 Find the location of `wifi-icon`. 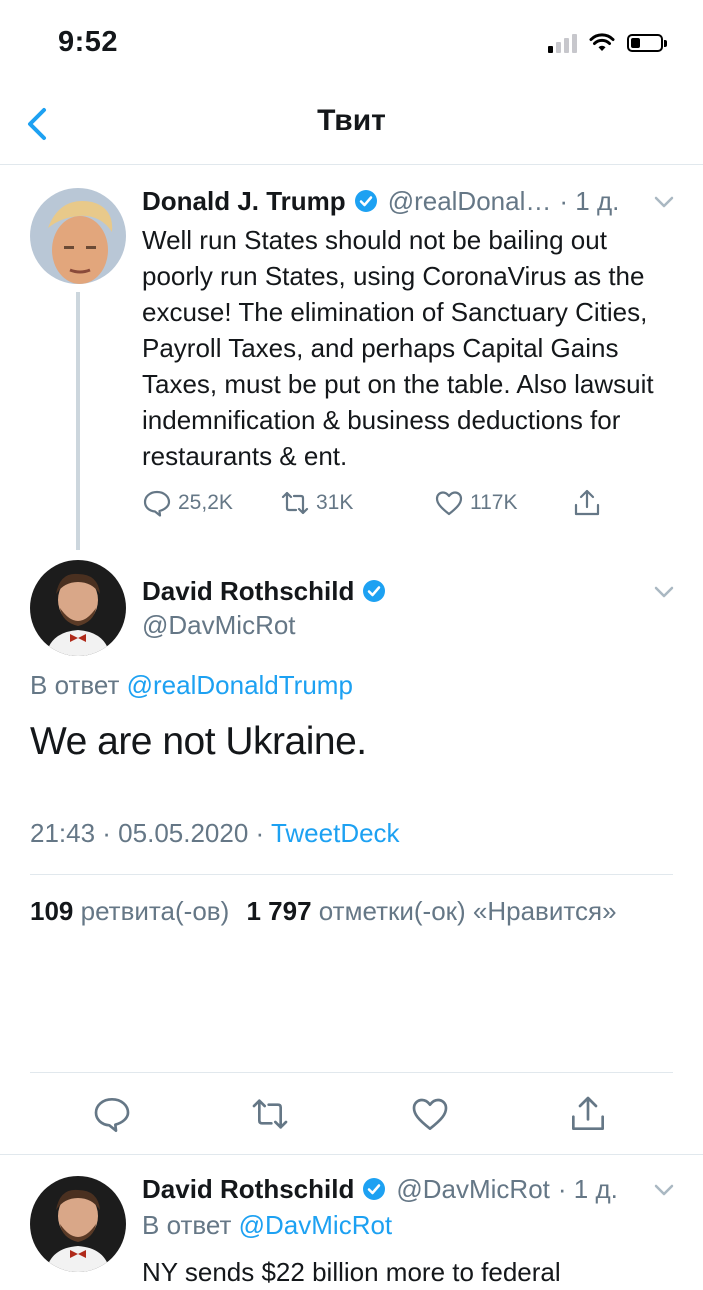

wifi-icon is located at coordinates (602, 42).